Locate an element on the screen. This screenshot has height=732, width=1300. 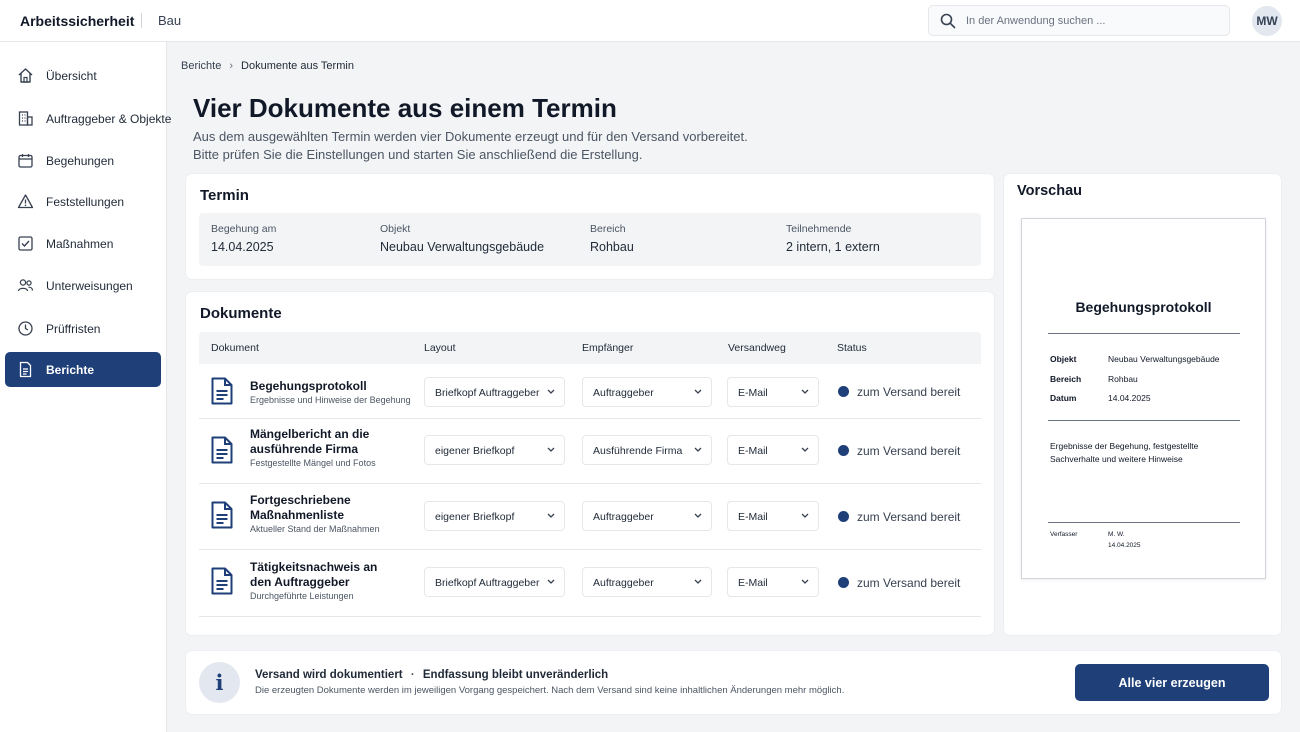
recipient-select: Ausführende Firma is located at coordinates (647, 450).